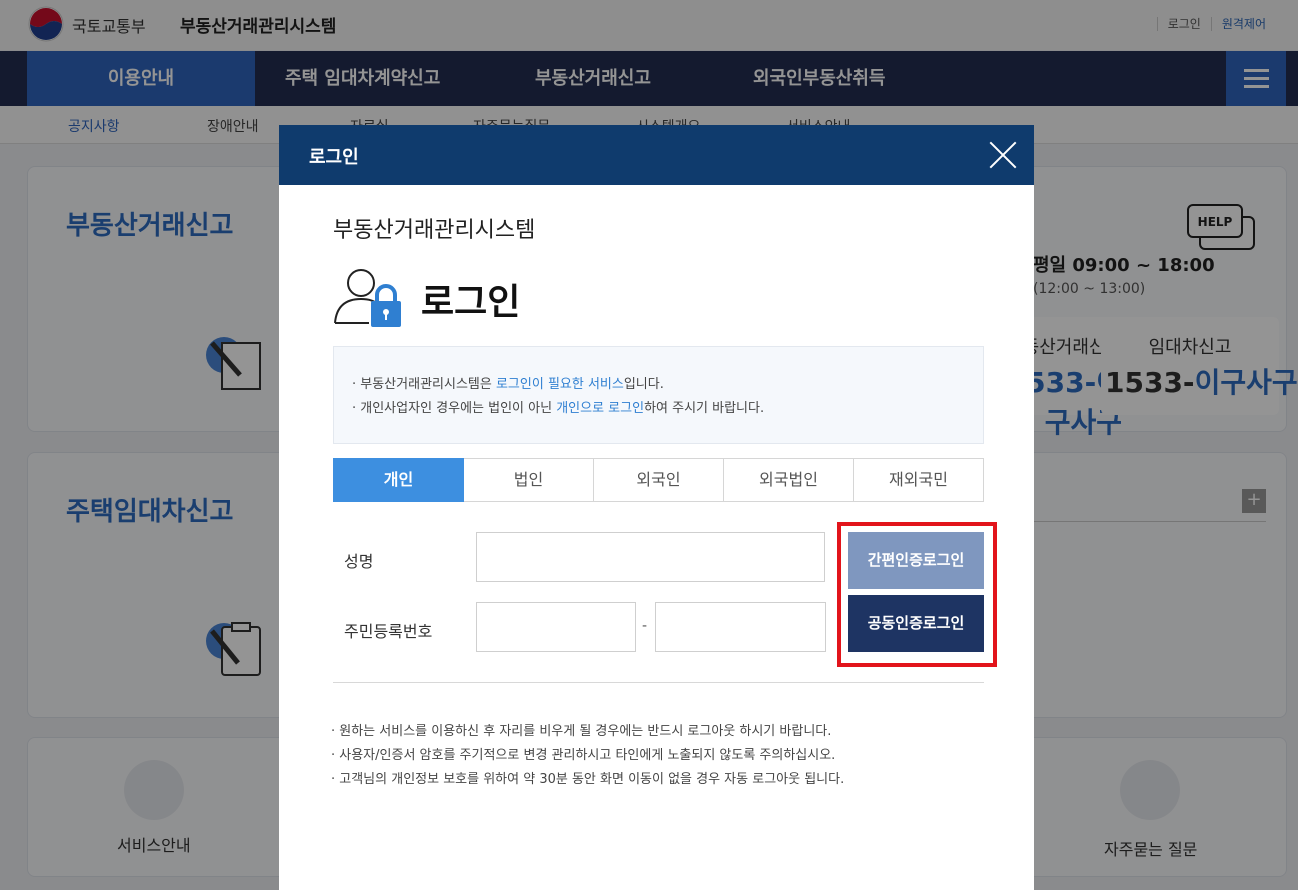 This screenshot has width=1298, height=890. What do you see at coordinates (398, 480) in the screenshot?
I see `tab-individual: 개인` at bounding box center [398, 480].